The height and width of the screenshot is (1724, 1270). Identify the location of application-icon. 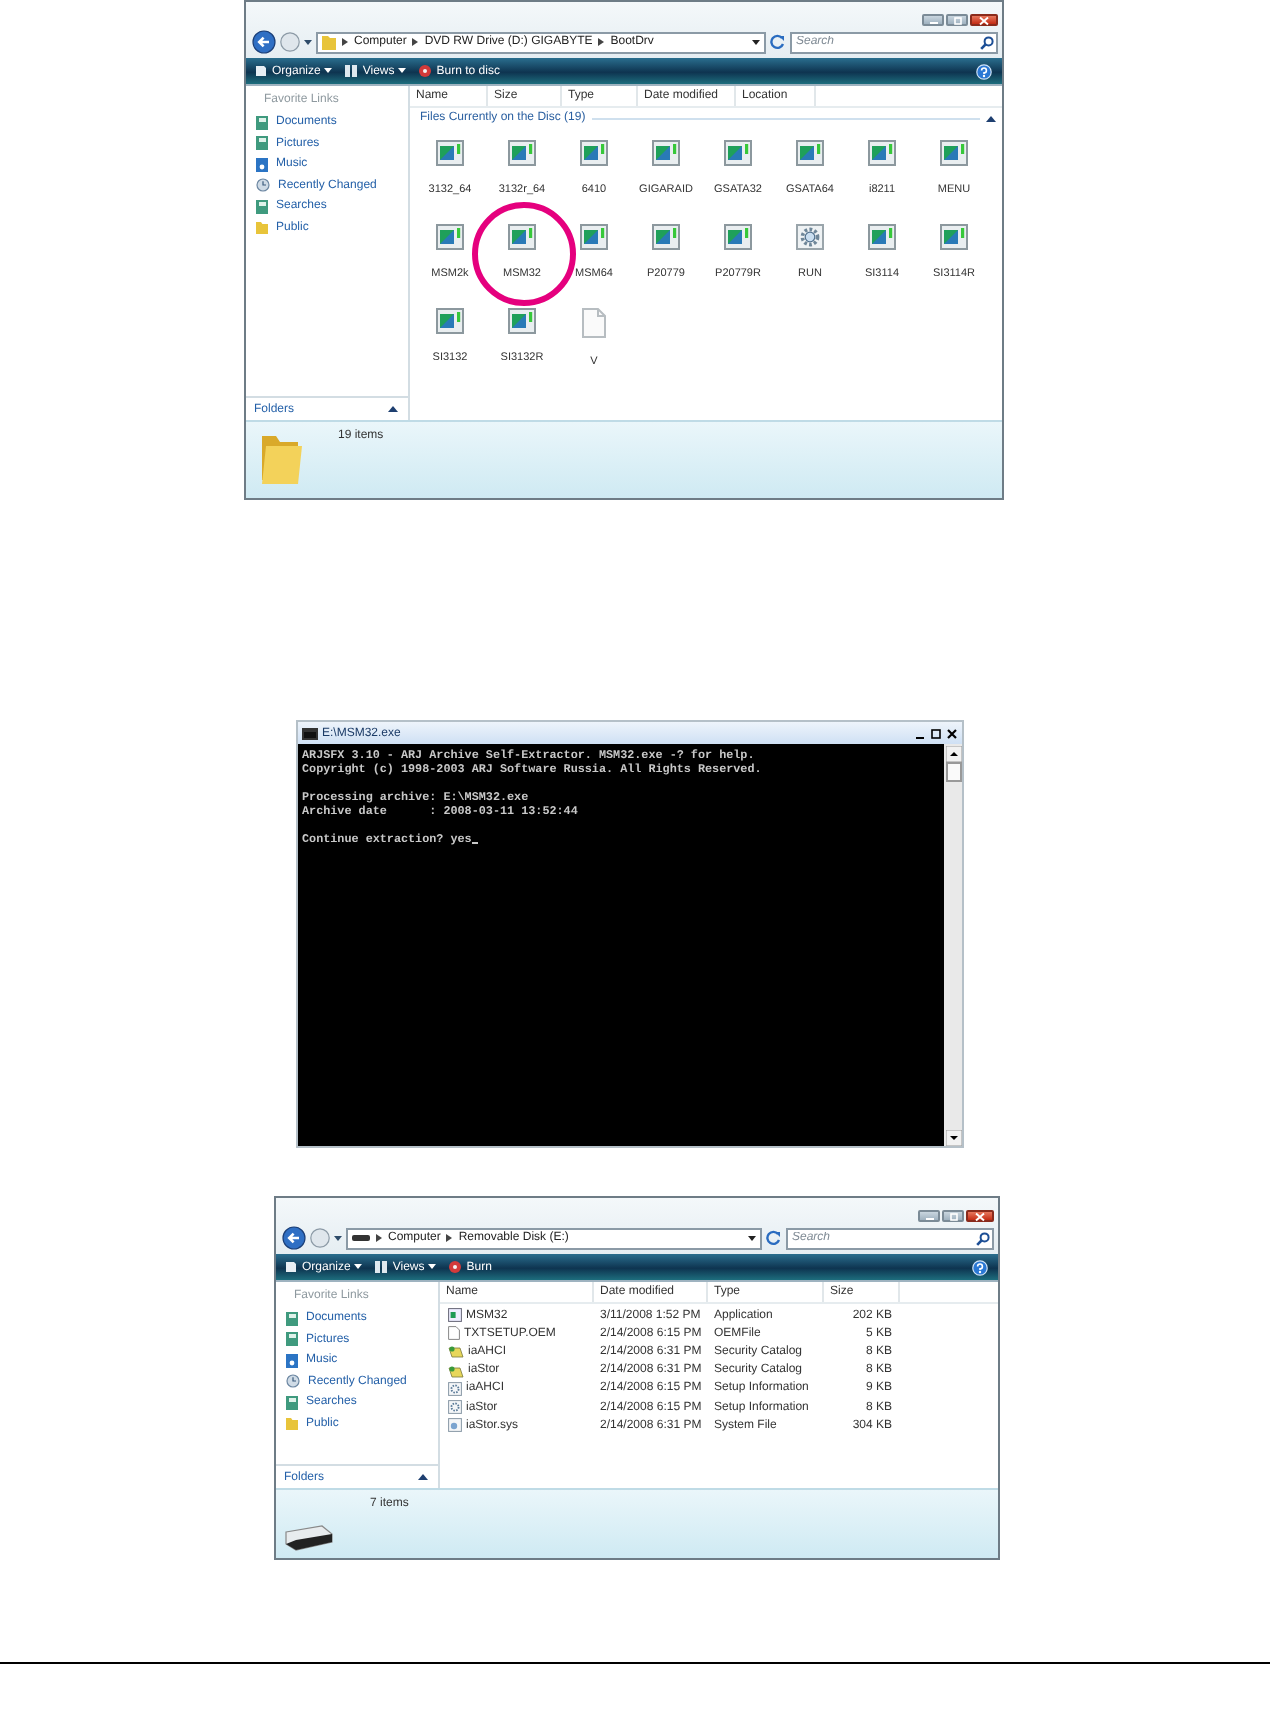
(455, 1315).